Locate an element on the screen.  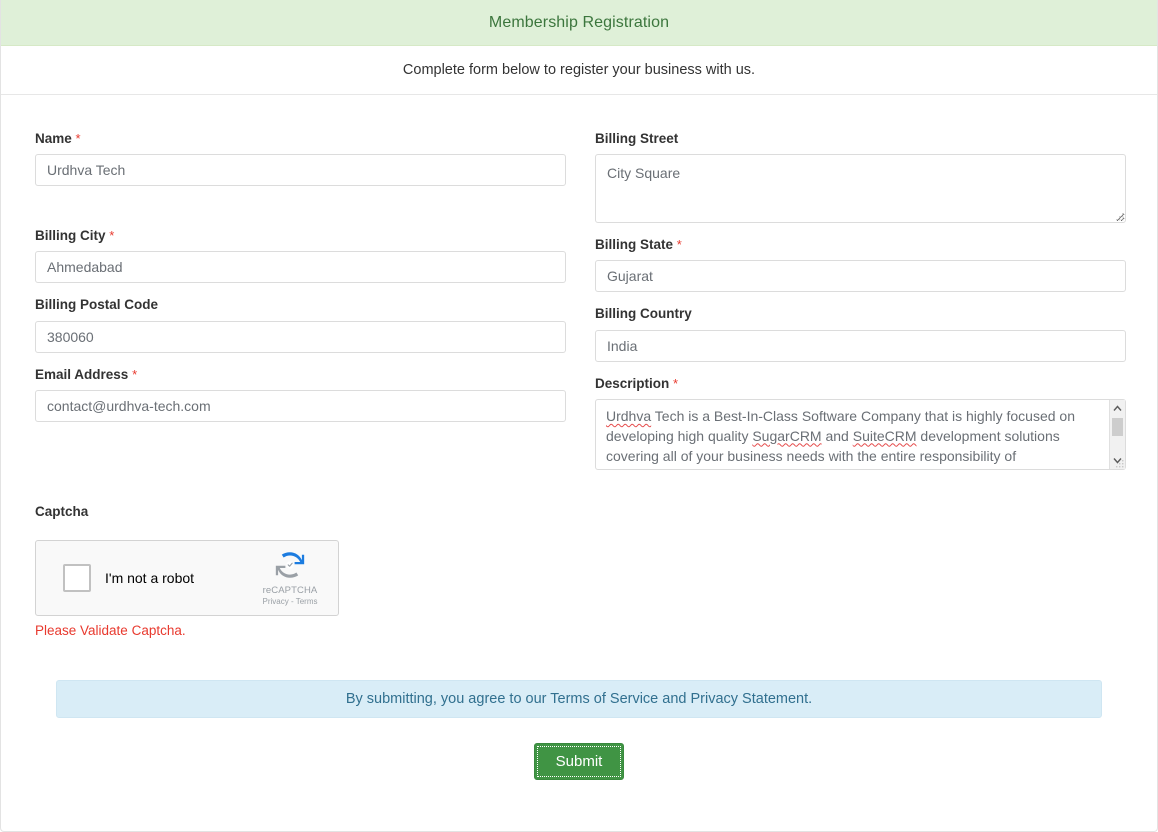
field-billing-country: Billing Country is located at coordinates (860, 334).